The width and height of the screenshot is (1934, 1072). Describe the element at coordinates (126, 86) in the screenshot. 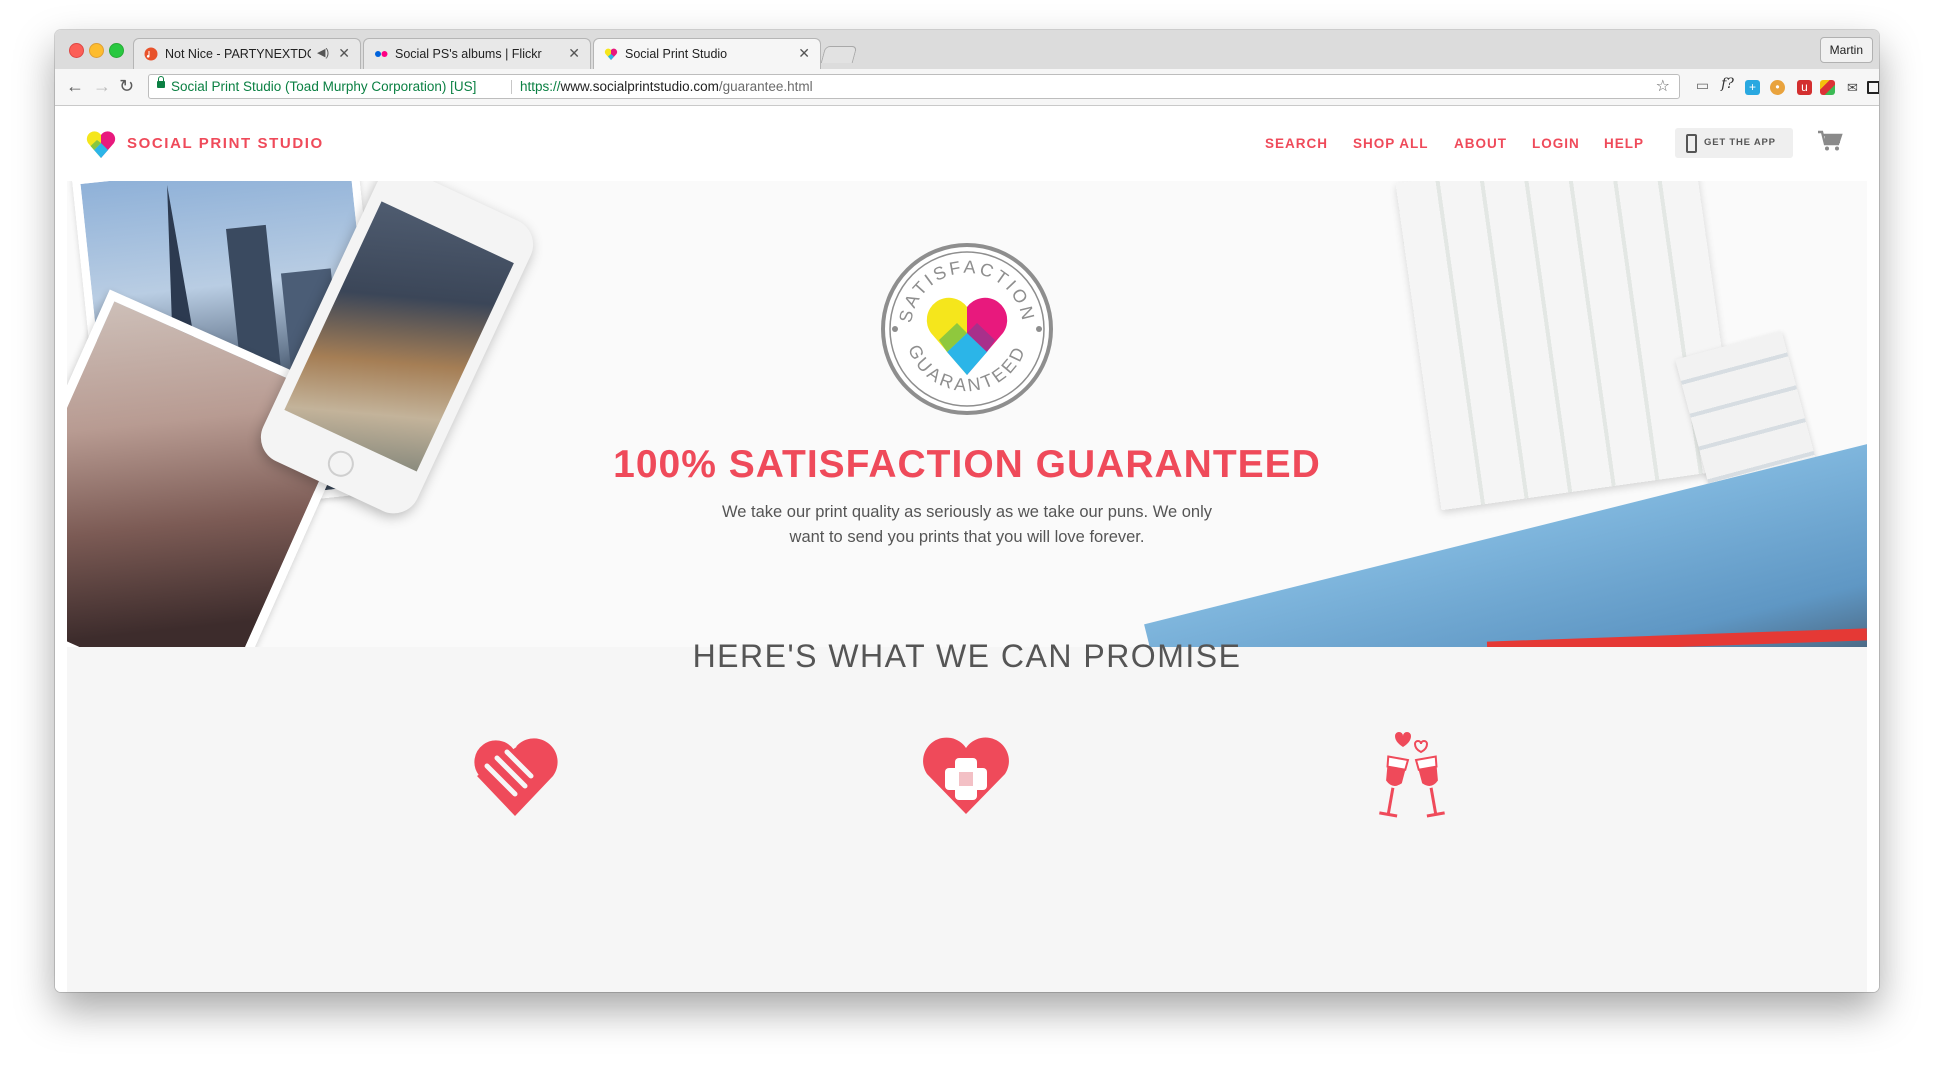

I see `reload-icon: ↻` at that location.